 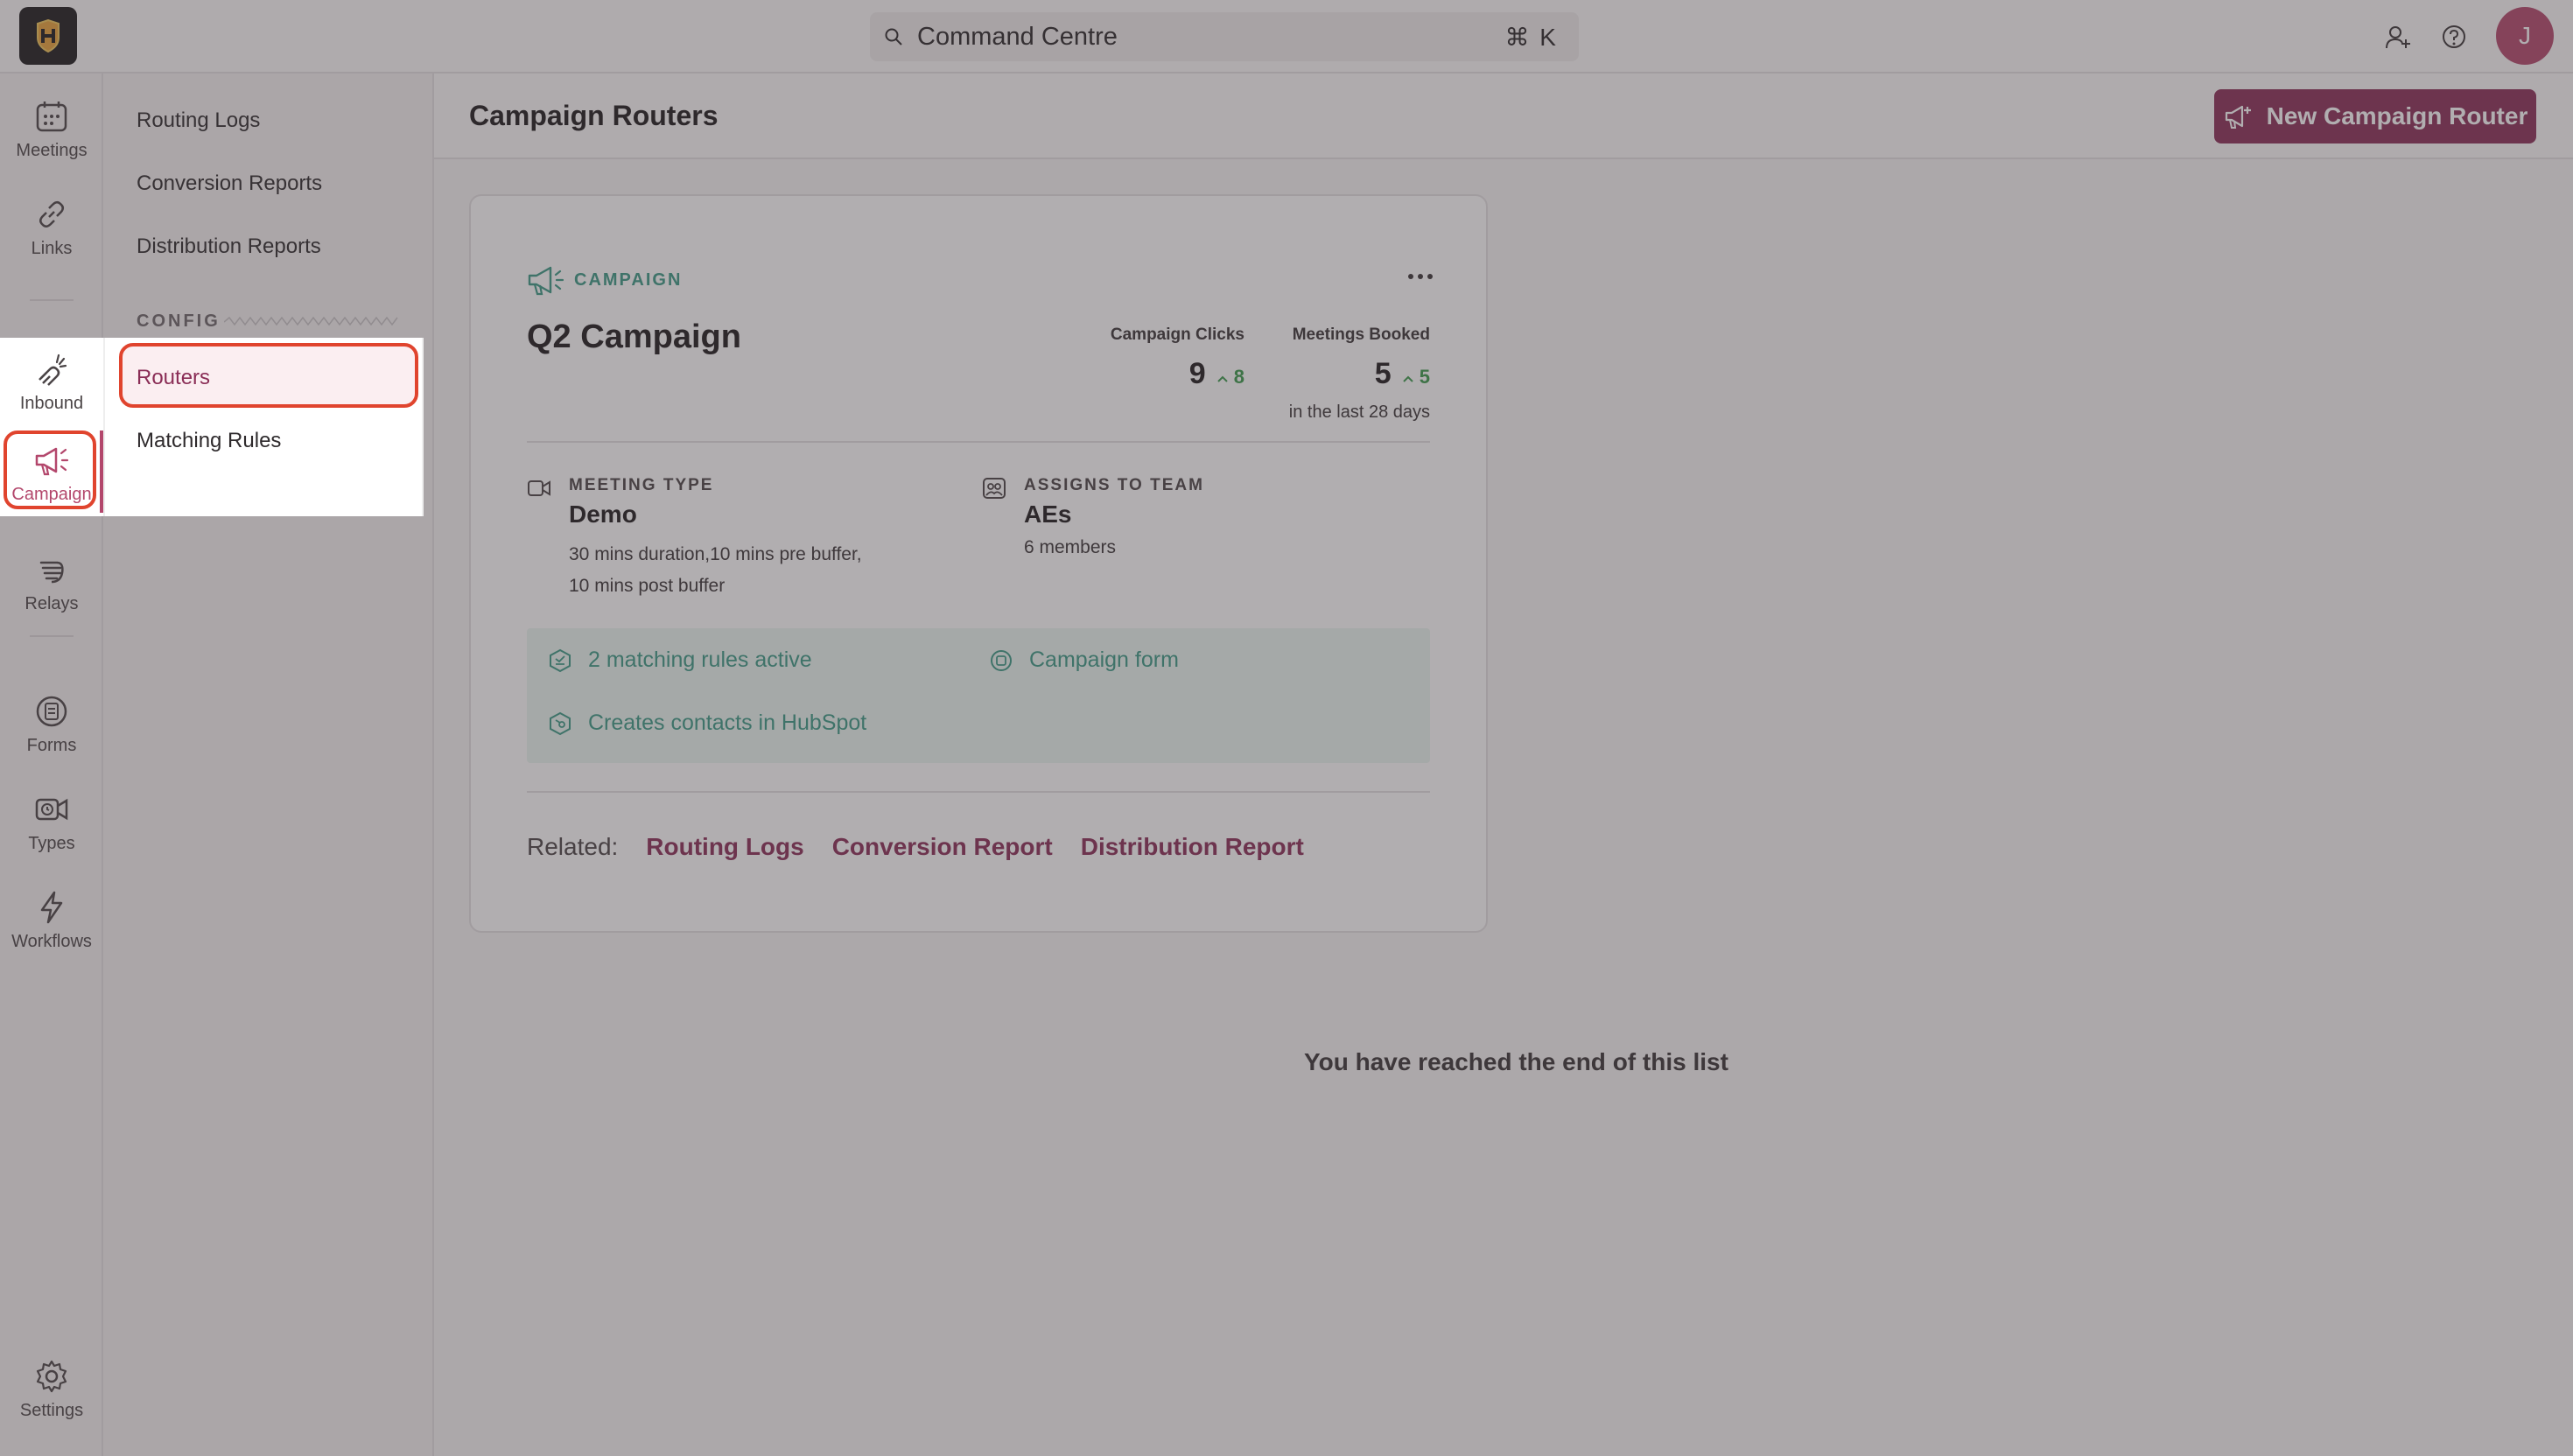 I want to click on stat-delta-clicks: 8, so click(x=1230, y=377).